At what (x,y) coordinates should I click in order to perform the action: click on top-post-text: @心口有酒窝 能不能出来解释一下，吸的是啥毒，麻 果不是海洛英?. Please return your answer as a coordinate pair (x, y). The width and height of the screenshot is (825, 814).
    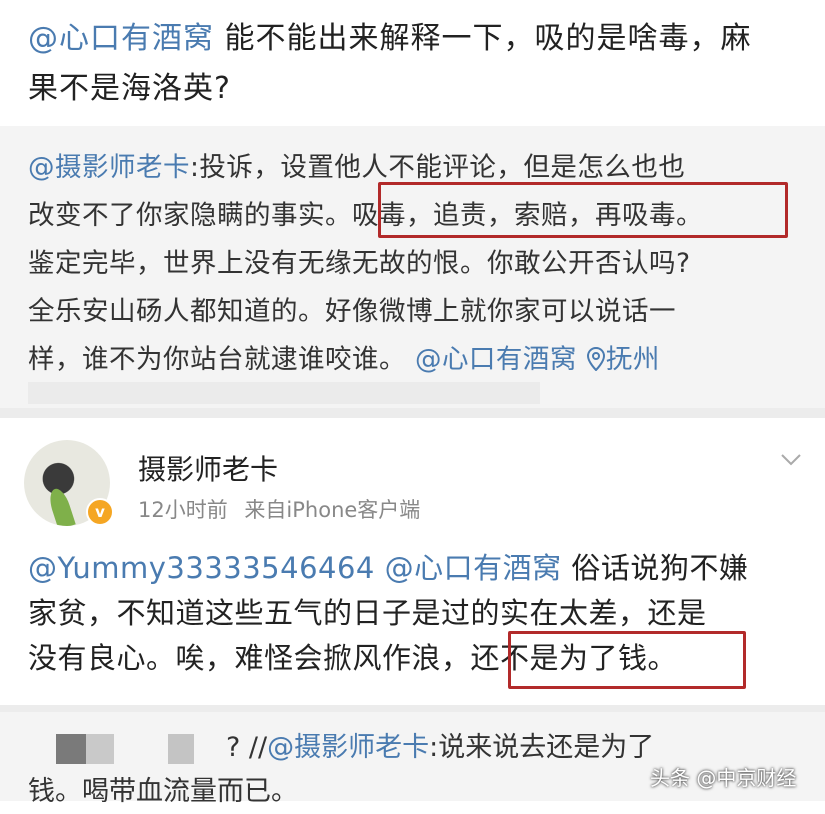
    Looking at the image, I should click on (418, 64).